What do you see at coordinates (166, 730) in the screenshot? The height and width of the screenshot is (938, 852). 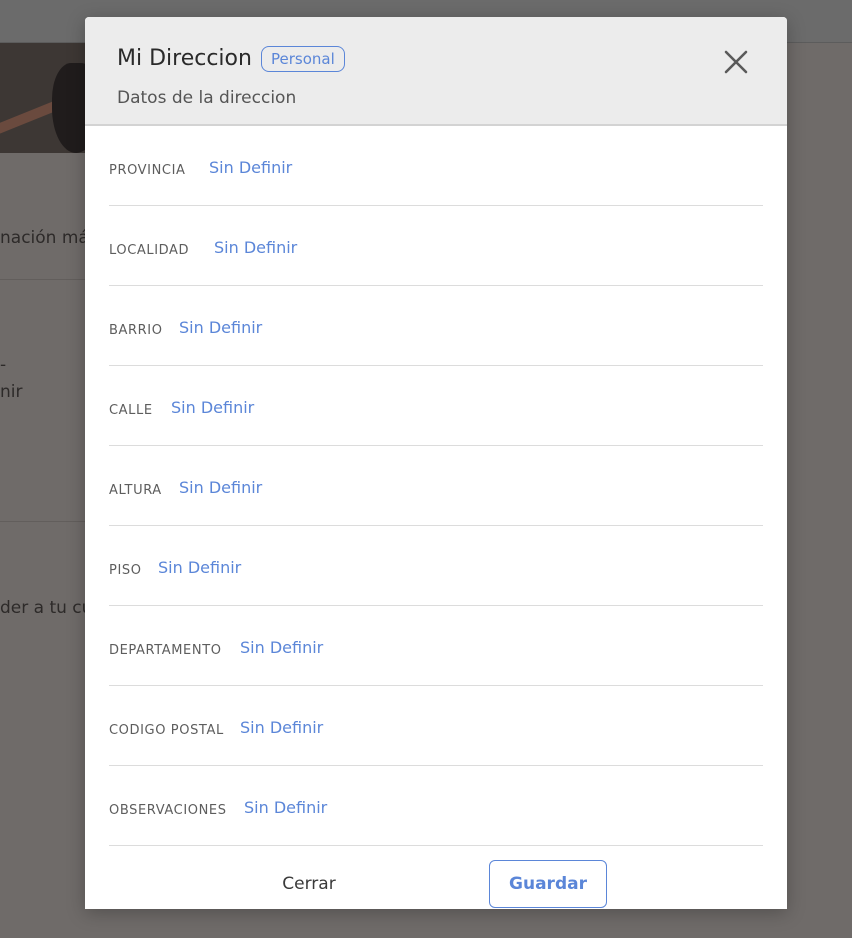 I see `field-label: CODIGO POSTAL` at bounding box center [166, 730].